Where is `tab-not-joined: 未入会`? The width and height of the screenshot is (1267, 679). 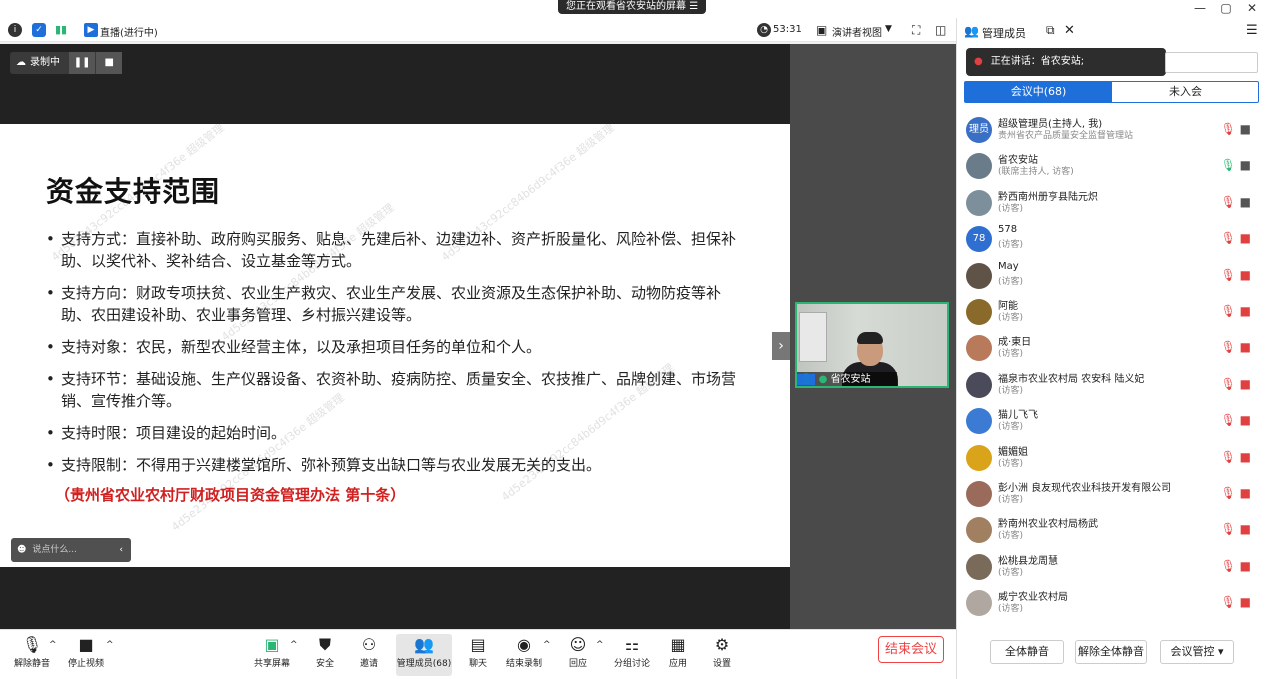
tab-not-joined: 未入会 is located at coordinates (1185, 92).